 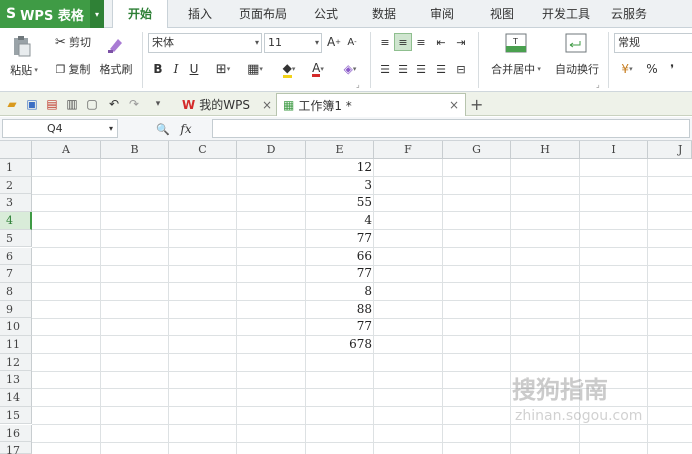 What do you see at coordinates (629, 14) in the screenshot?
I see `tab-cloud: 云服务` at bounding box center [629, 14].